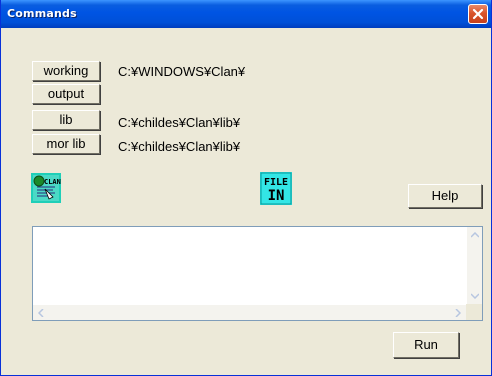 This screenshot has width=492, height=376. I want to click on file-in-line1: FILE, so click(276, 182).